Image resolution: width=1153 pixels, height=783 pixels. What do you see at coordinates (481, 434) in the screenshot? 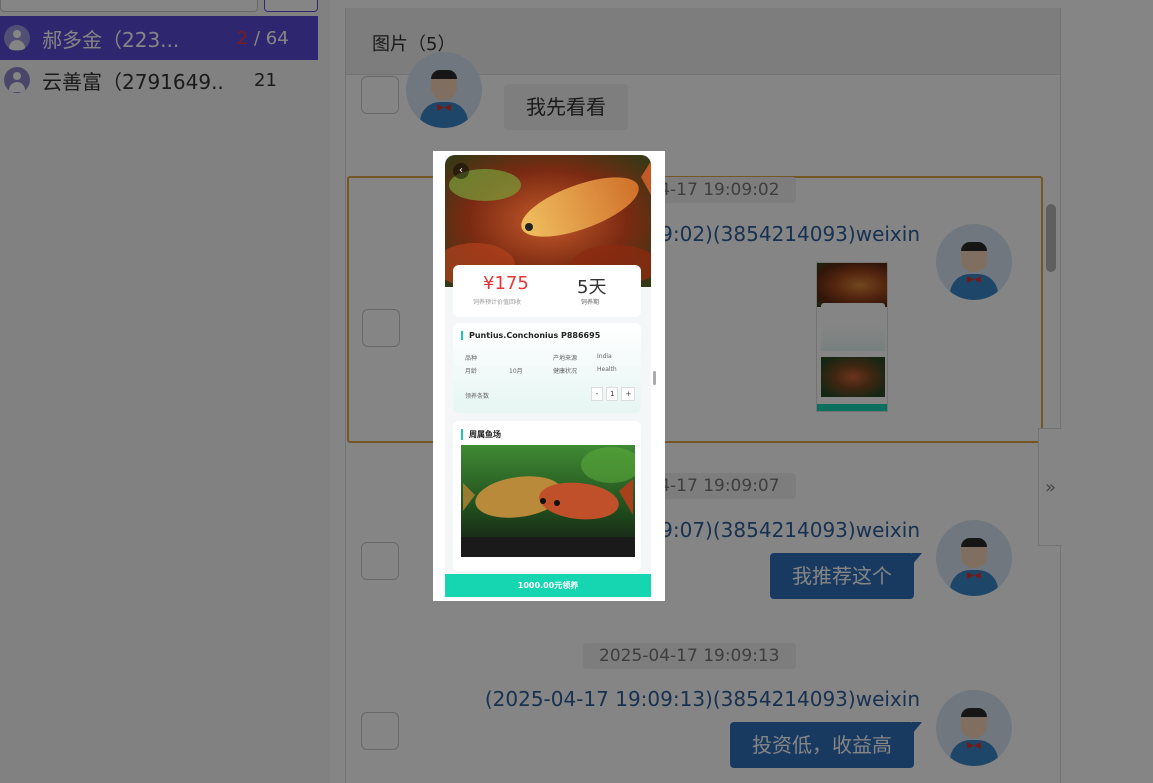
I see `farm-title: 周属鱼场` at bounding box center [481, 434].